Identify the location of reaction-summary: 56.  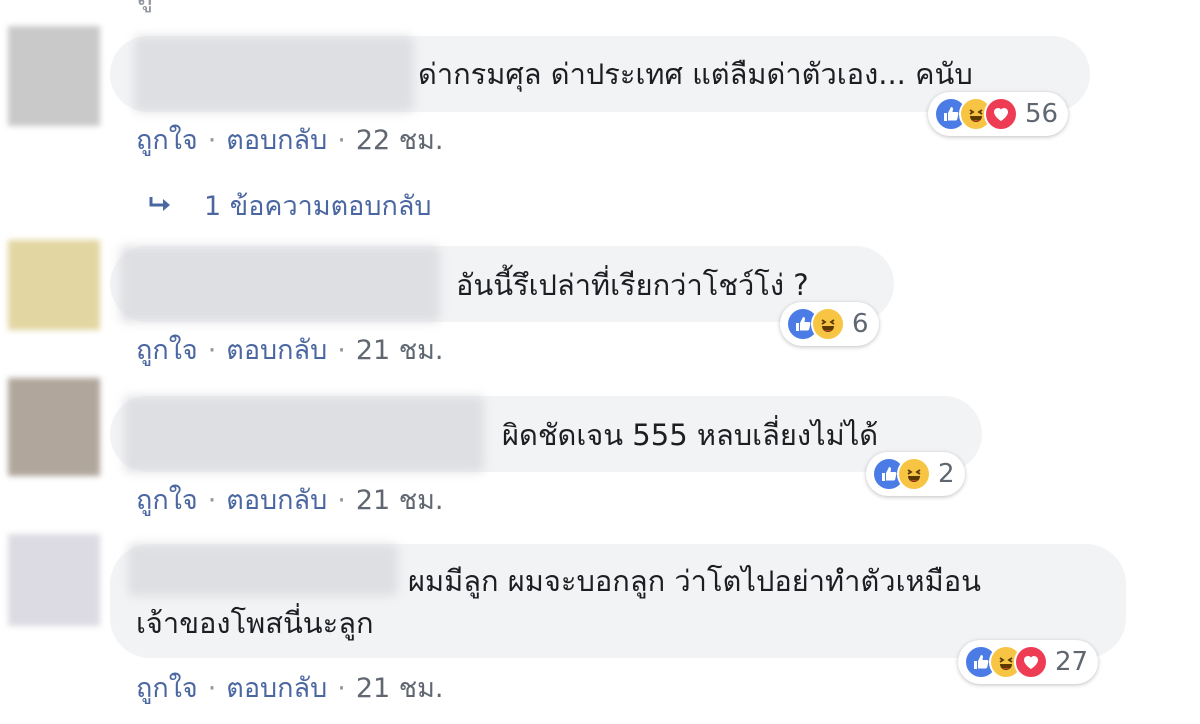
(998, 114).